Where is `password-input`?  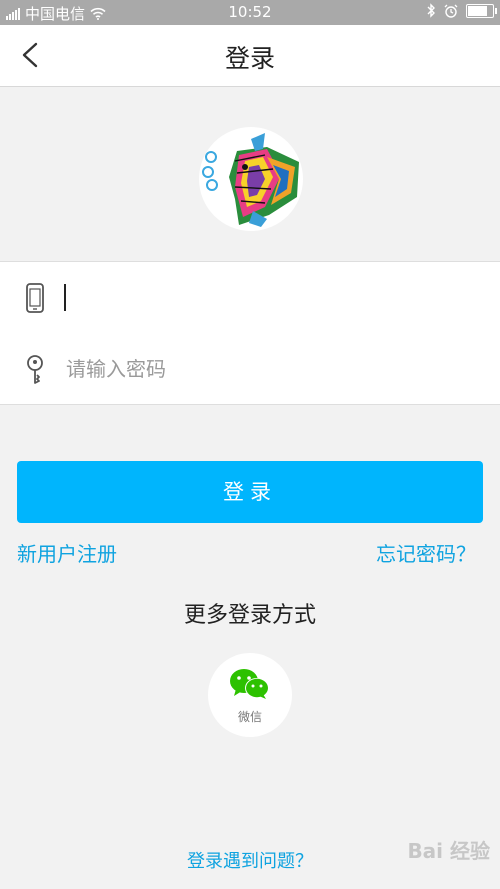 password-input is located at coordinates (271, 369).